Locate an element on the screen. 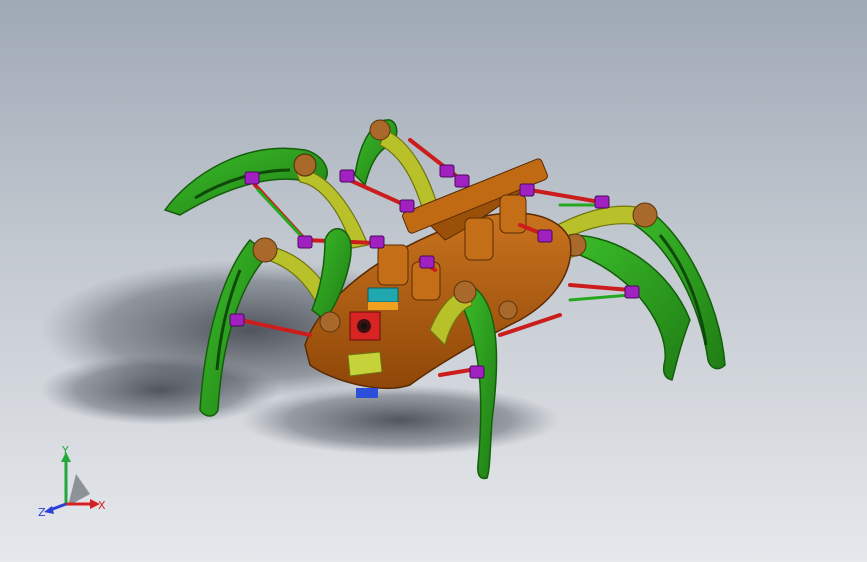 The image size is (867, 562). coordinate-triad: Y X Z is located at coordinates (72, 482).